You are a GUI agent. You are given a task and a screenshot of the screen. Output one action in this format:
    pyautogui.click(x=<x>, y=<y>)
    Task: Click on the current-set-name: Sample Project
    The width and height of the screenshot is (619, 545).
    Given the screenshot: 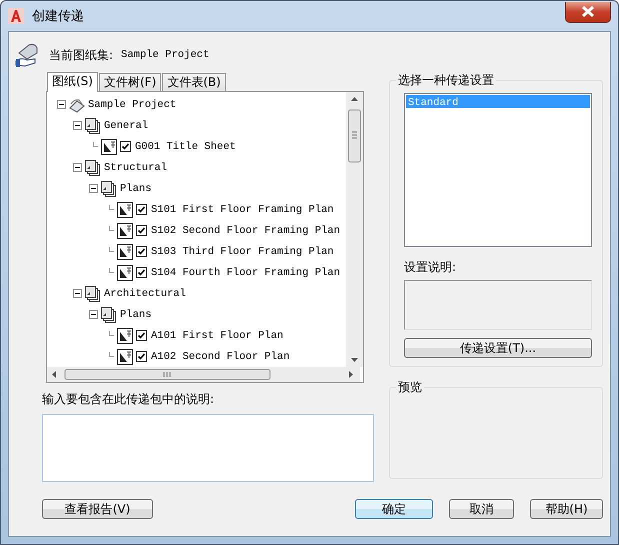 What is the action you would take?
    pyautogui.click(x=165, y=55)
    